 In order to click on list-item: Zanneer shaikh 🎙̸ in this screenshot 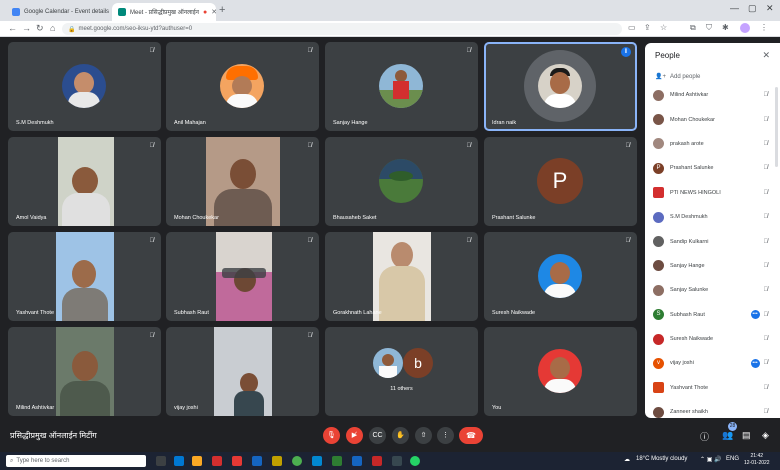, I will do `click(712, 409)`.